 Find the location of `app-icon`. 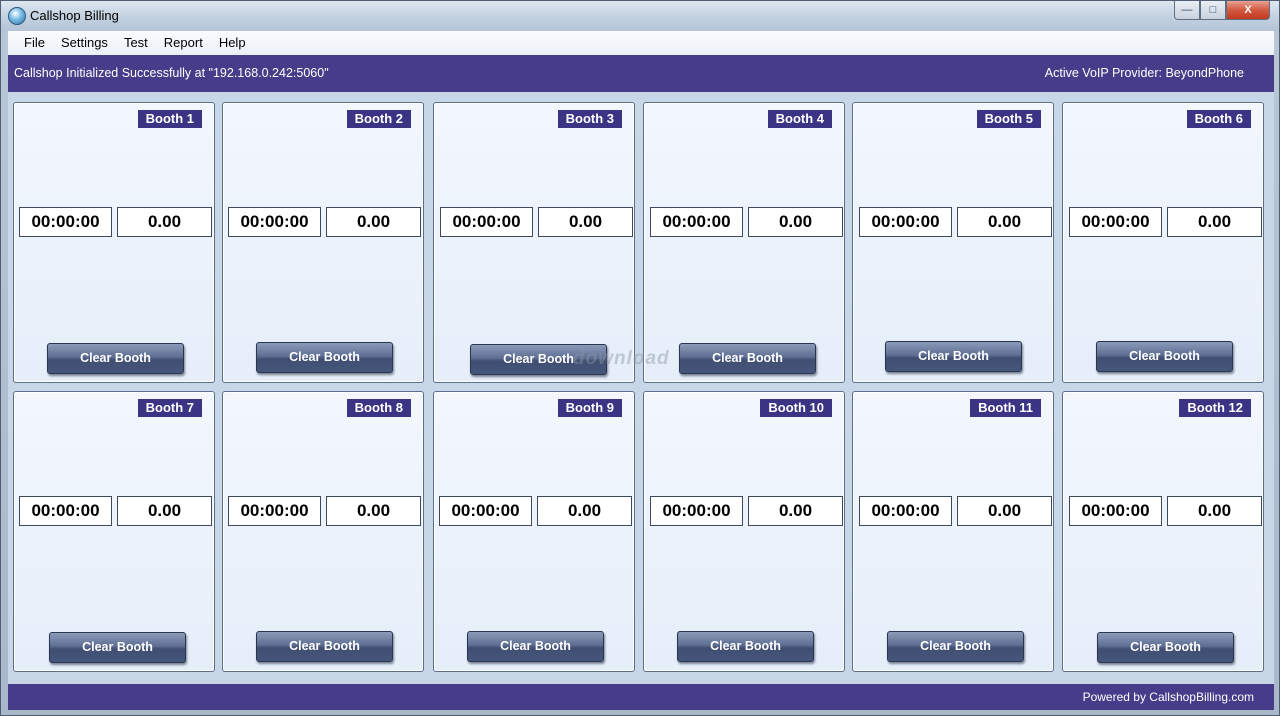

app-icon is located at coordinates (17, 16).